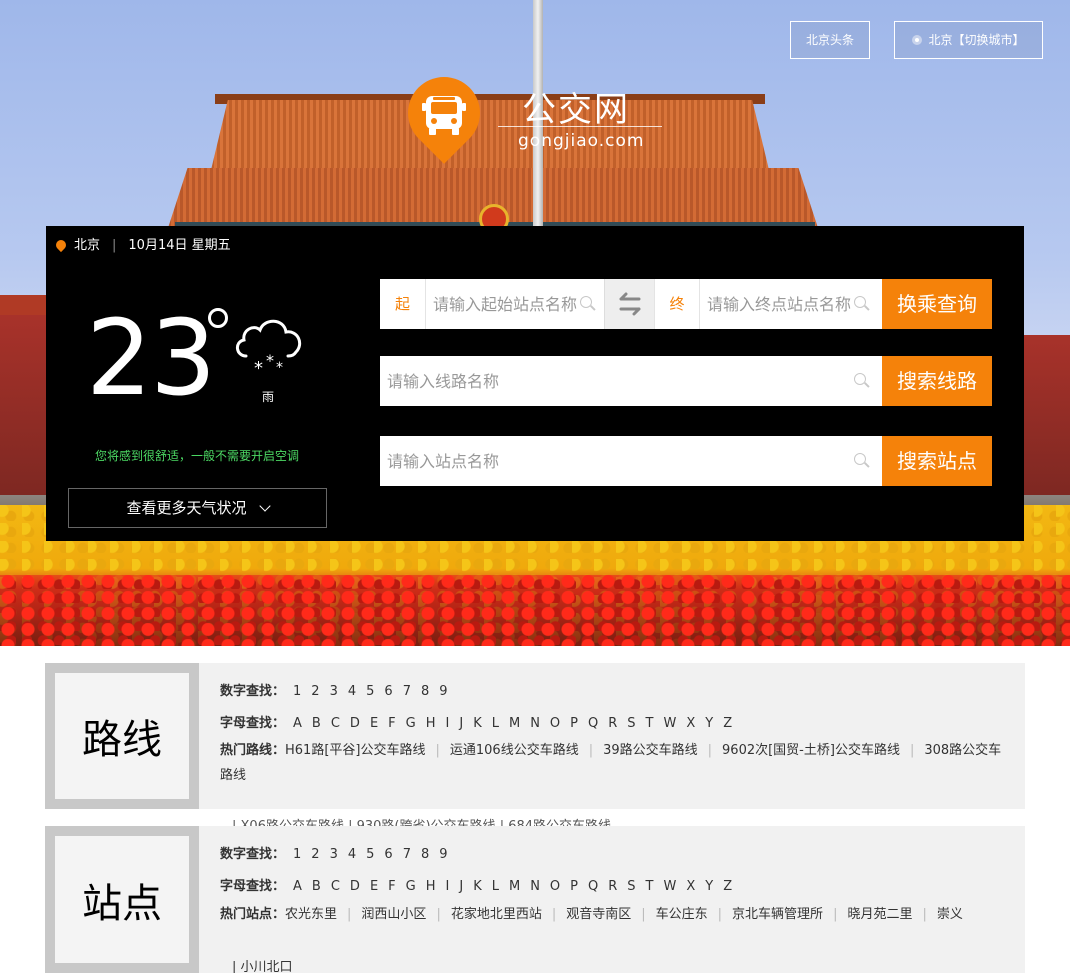 The width and height of the screenshot is (1070, 973). What do you see at coordinates (448, 723) in the screenshot?
I see `route-letter-link: I` at bounding box center [448, 723].